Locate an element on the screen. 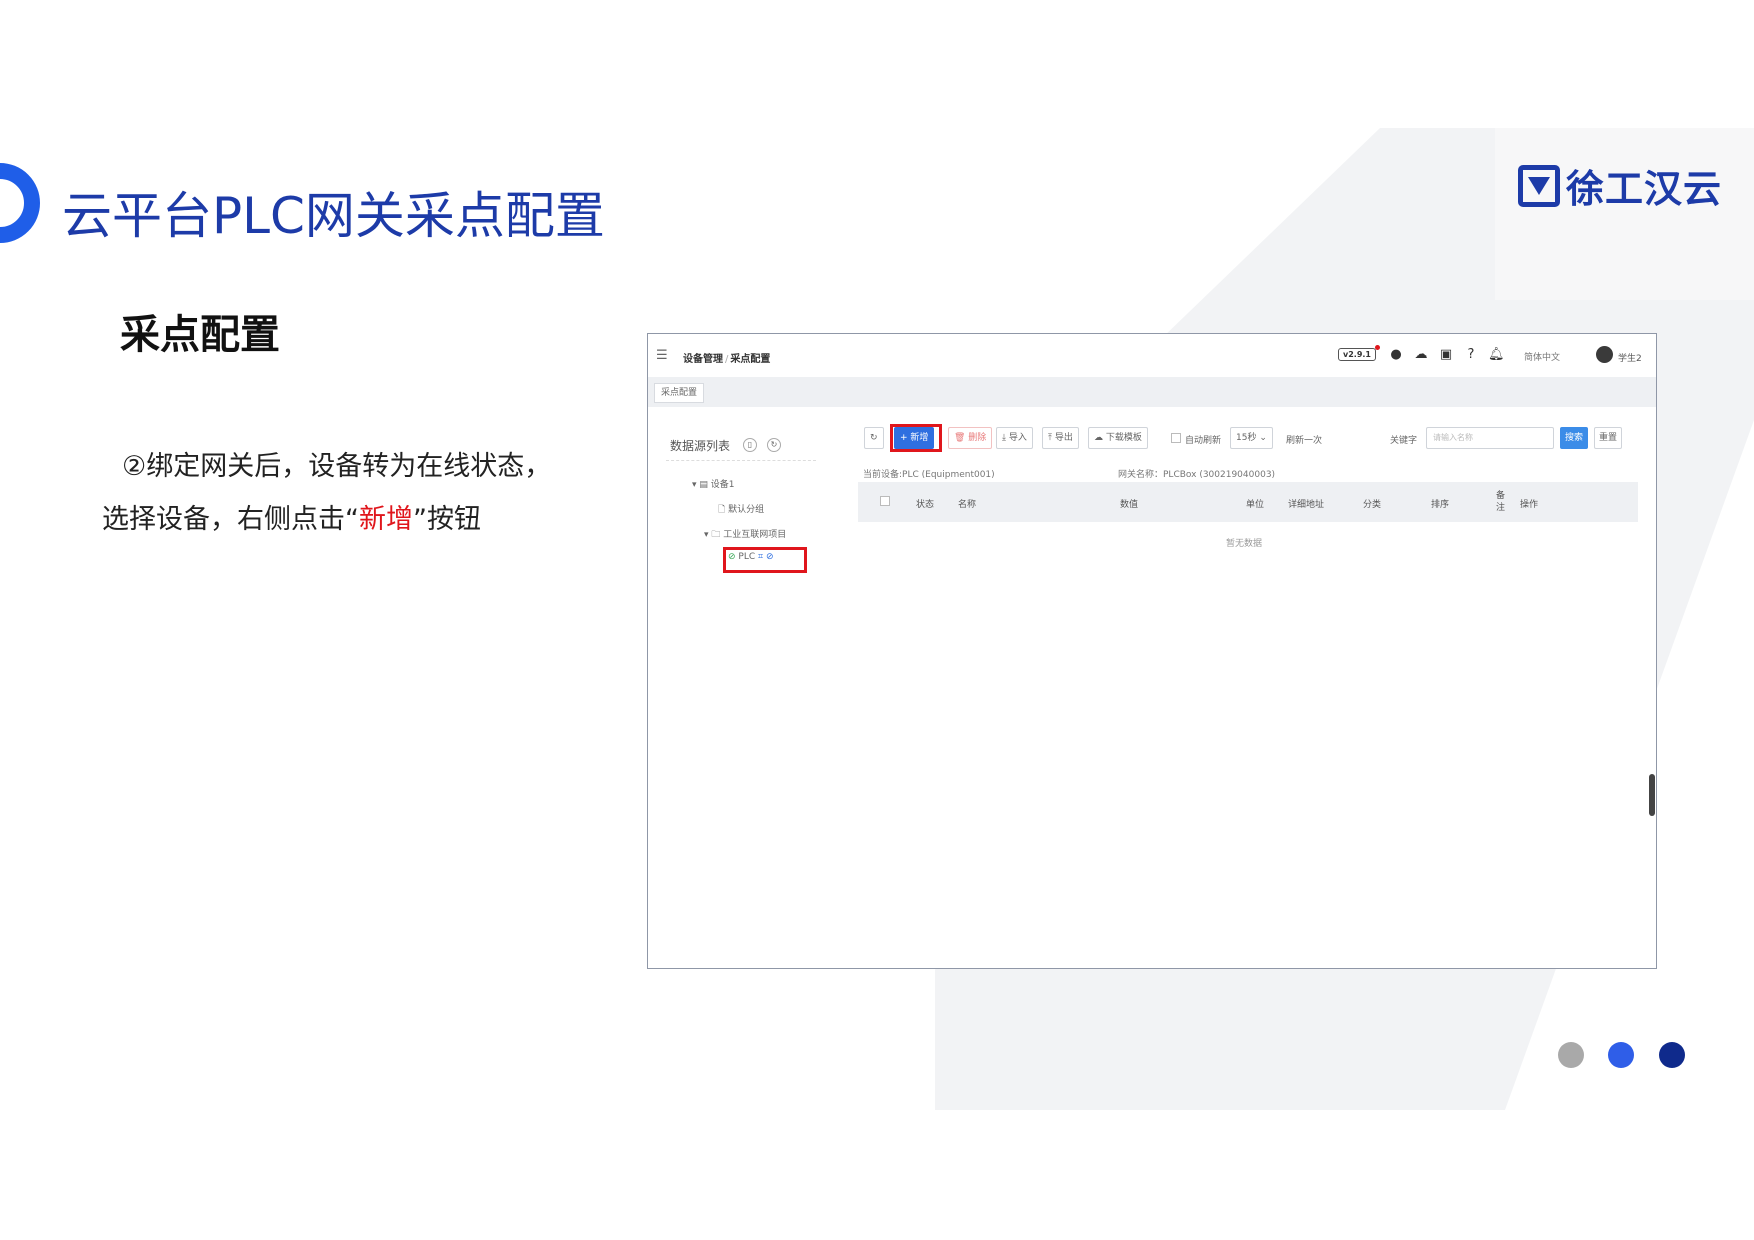 The width and height of the screenshot is (1754, 1240). scrollbar-handle is located at coordinates (1652, 795).